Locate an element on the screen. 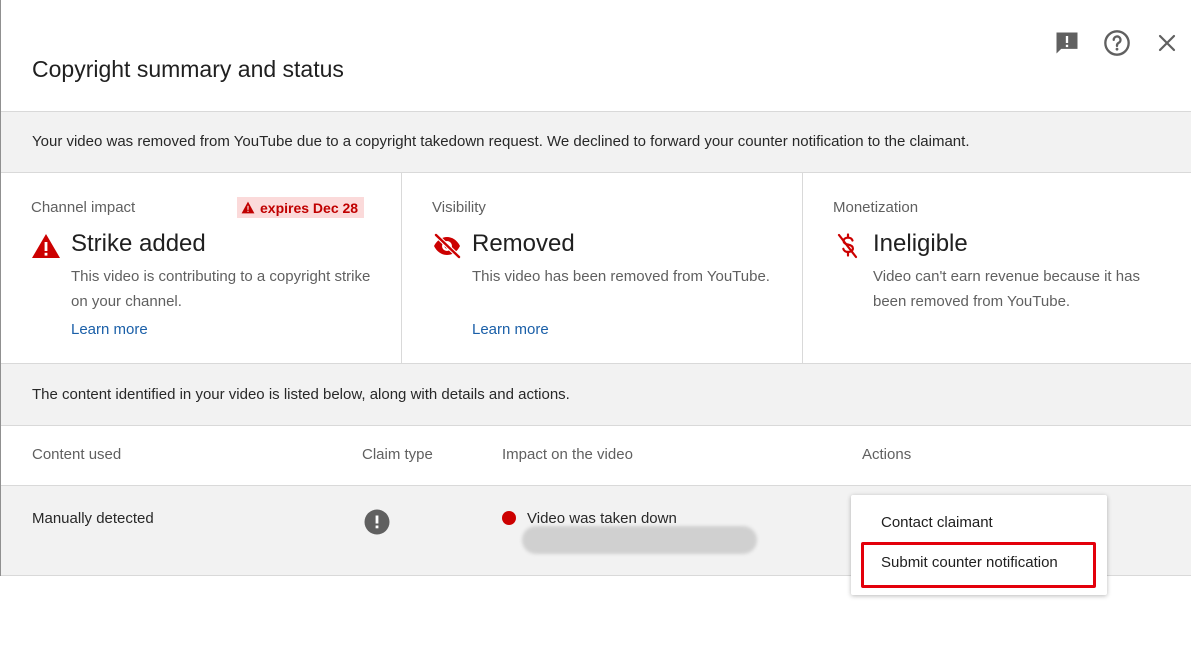 The width and height of the screenshot is (1191, 646). column-header-claim-type: Claim type is located at coordinates (397, 454).